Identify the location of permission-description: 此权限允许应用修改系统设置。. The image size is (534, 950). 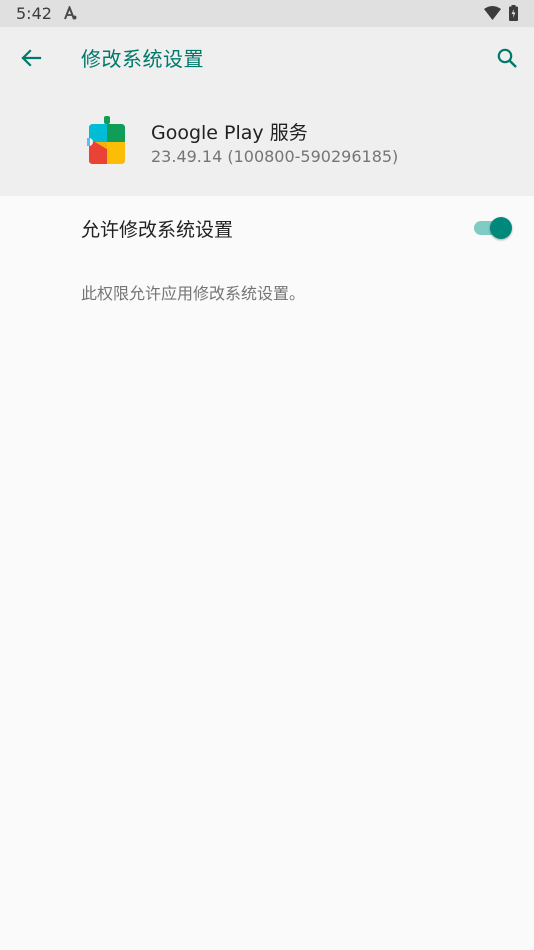
(193, 293).